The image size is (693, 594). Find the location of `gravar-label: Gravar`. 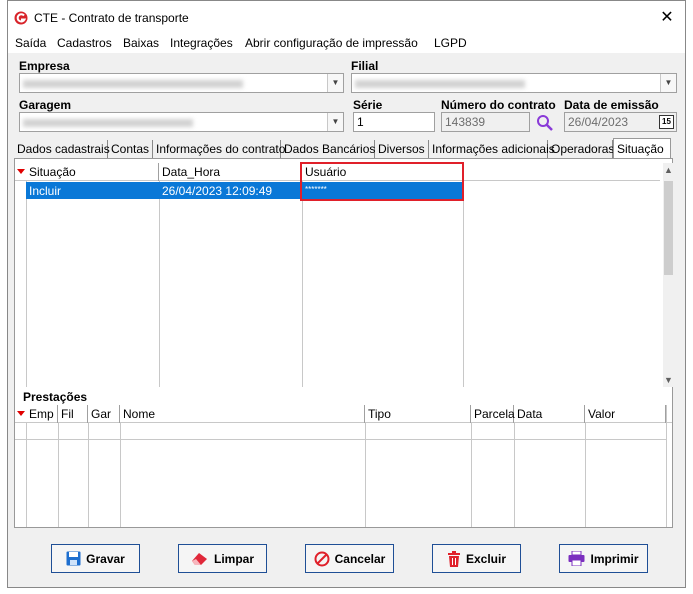

gravar-label: Gravar is located at coordinates (105, 558).